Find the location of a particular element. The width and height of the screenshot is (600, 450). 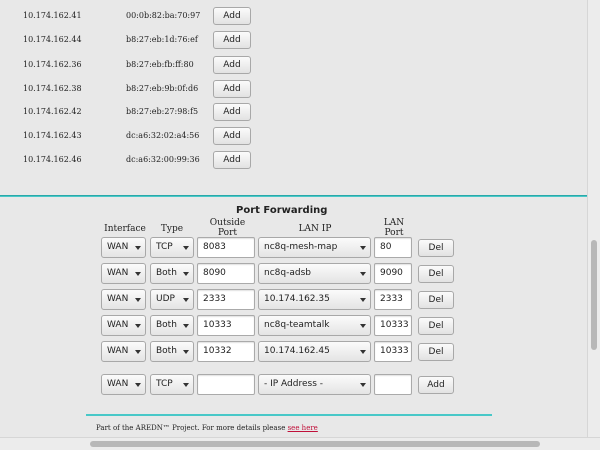

add-rule-button: Add is located at coordinates (436, 385).